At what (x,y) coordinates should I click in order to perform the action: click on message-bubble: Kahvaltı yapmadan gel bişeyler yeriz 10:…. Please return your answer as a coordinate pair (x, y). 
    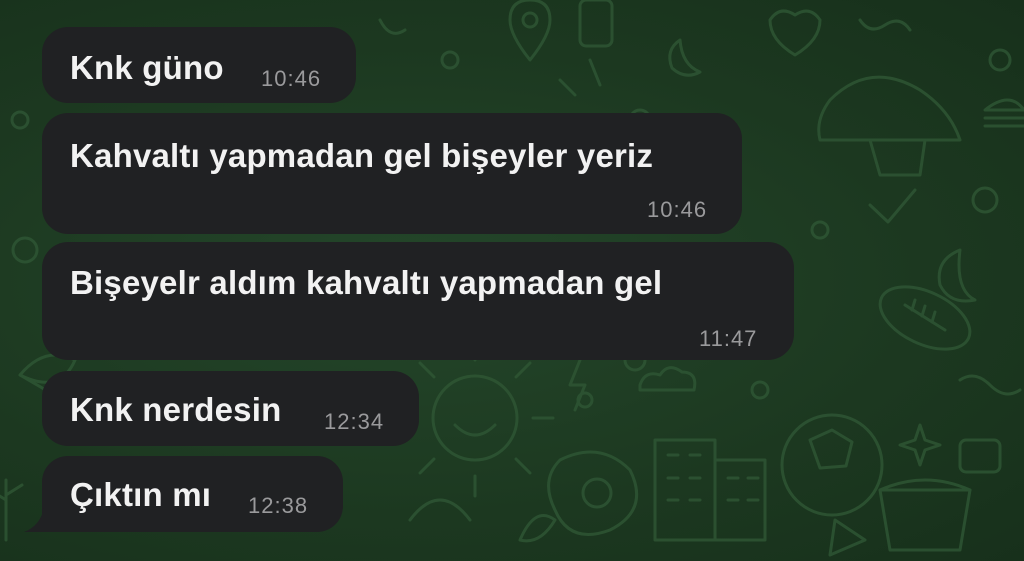
    Looking at the image, I should click on (392, 173).